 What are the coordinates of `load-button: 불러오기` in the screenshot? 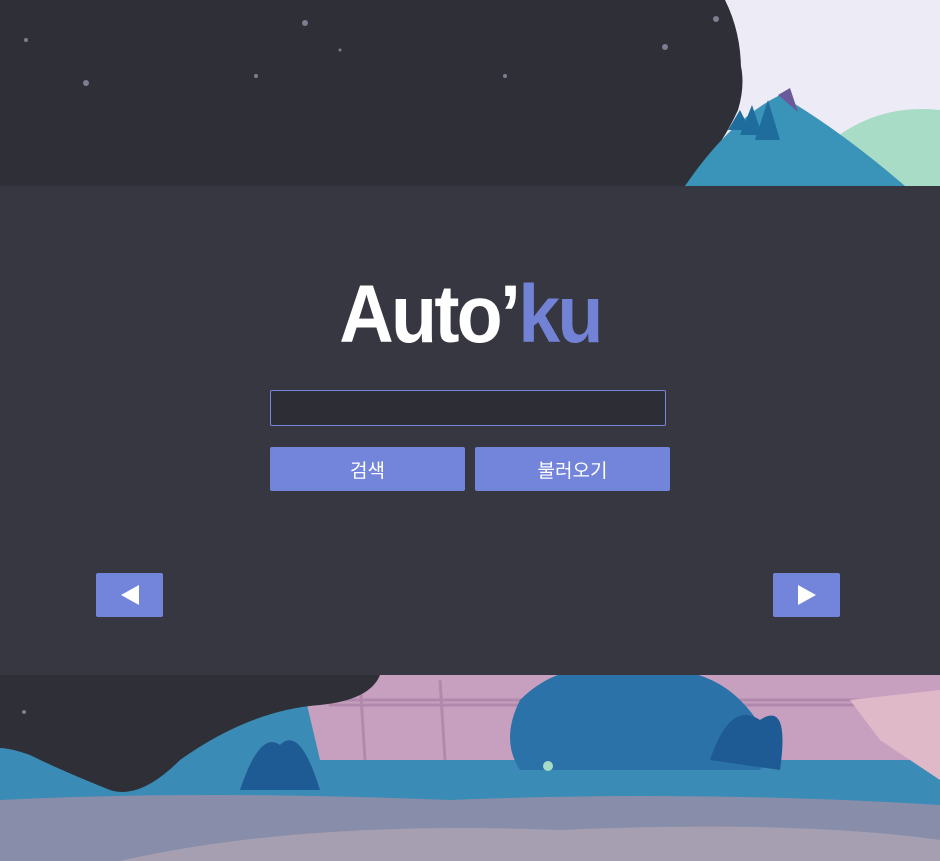 It's located at (572, 469).